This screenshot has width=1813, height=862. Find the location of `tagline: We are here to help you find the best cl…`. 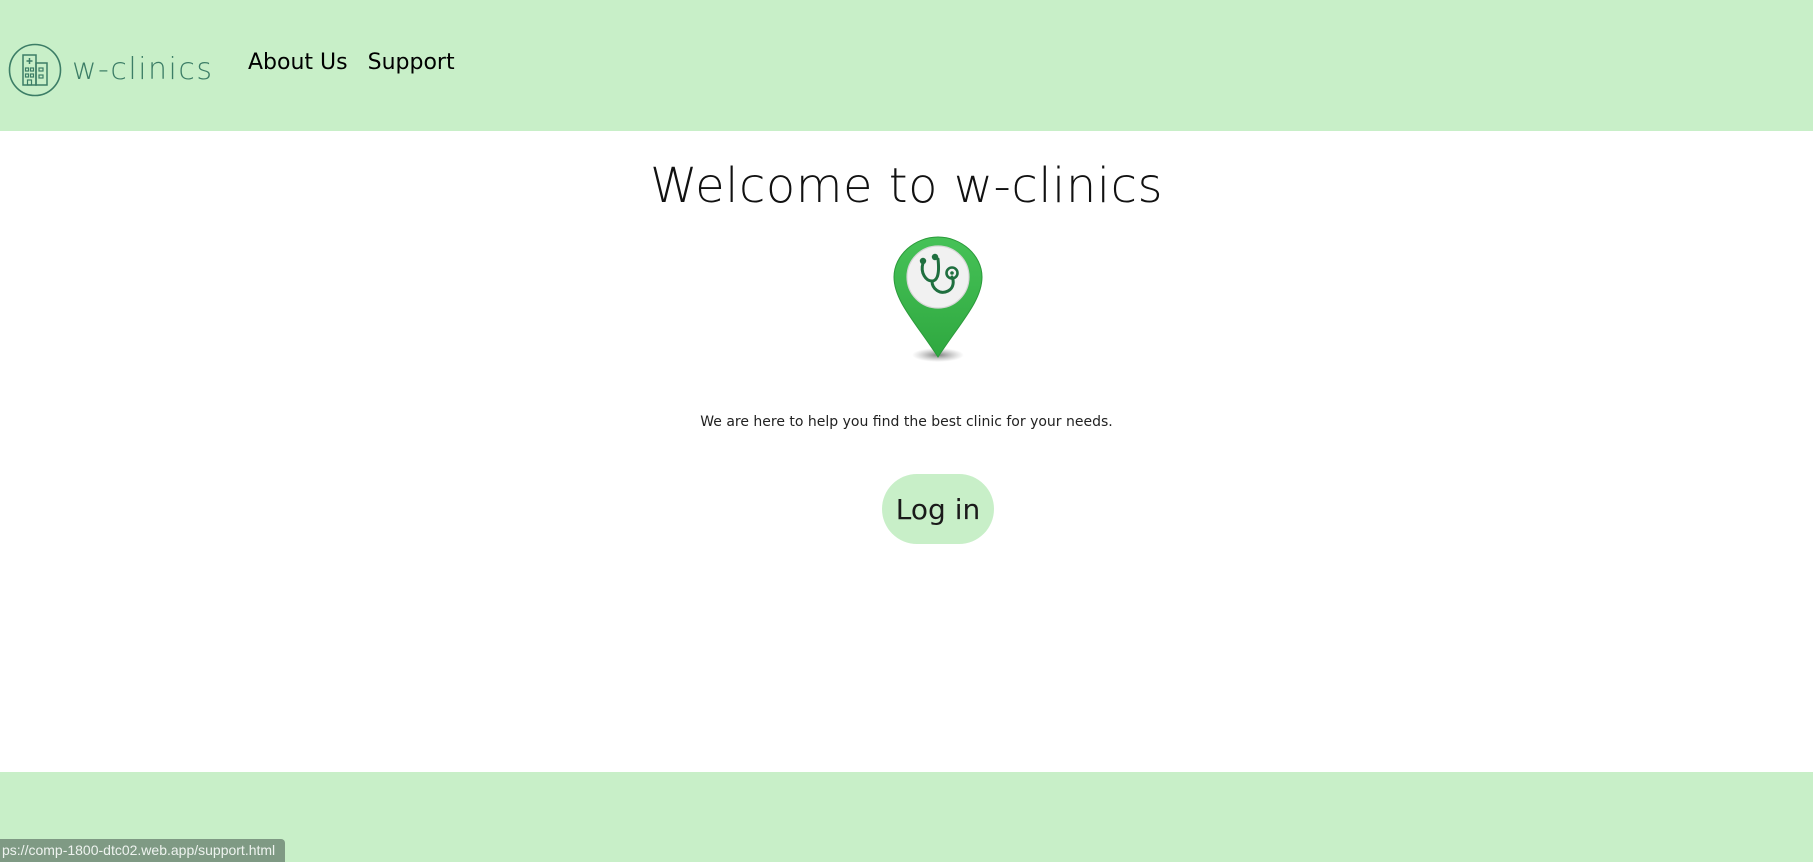

tagline: We are here to help you find the best cl… is located at coordinates (906, 422).